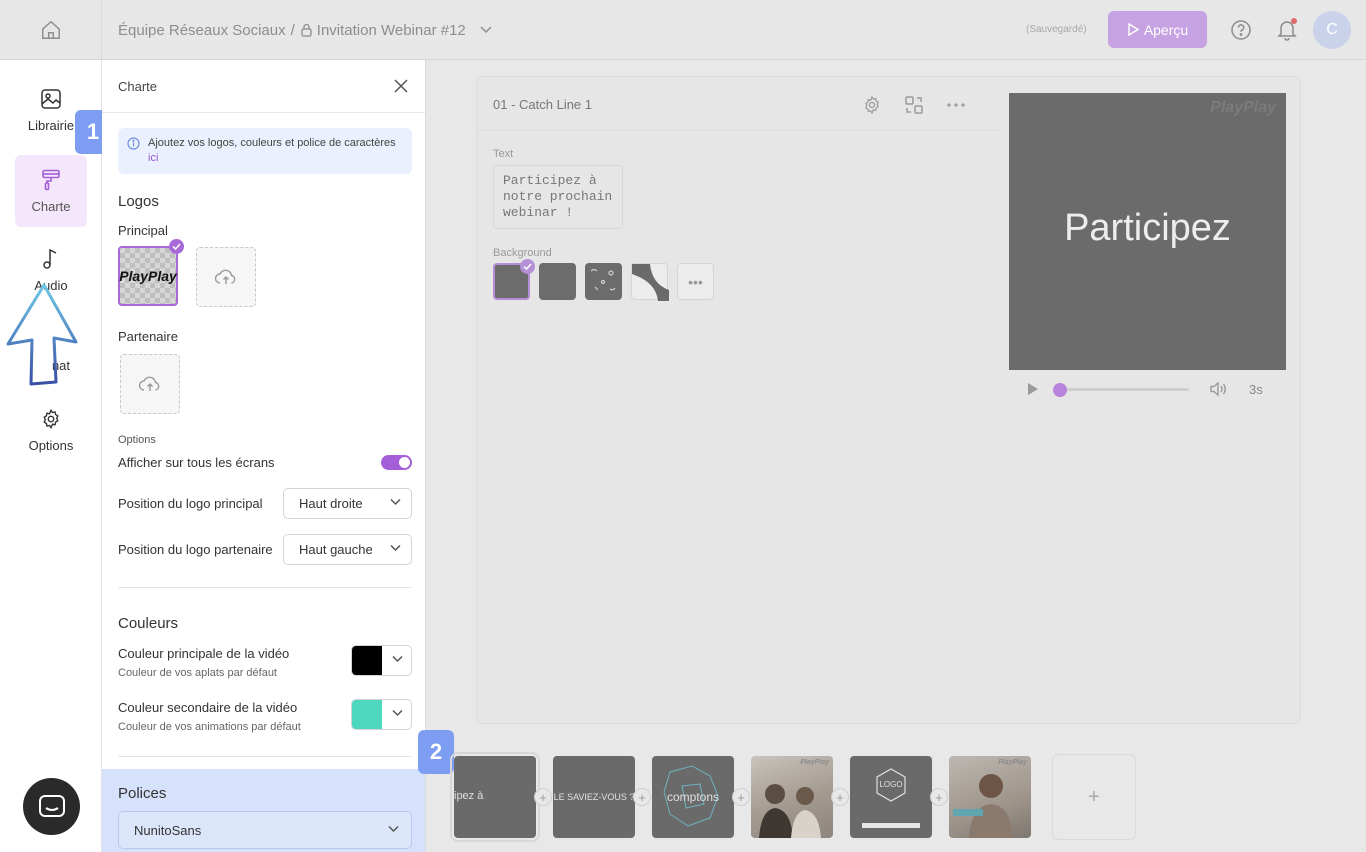 The image size is (1366, 852). Describe the element at coordinates (208, 707) in the screenshot. I see `secondary-color-label: Couleur secondaire de la vidéo` at that location.